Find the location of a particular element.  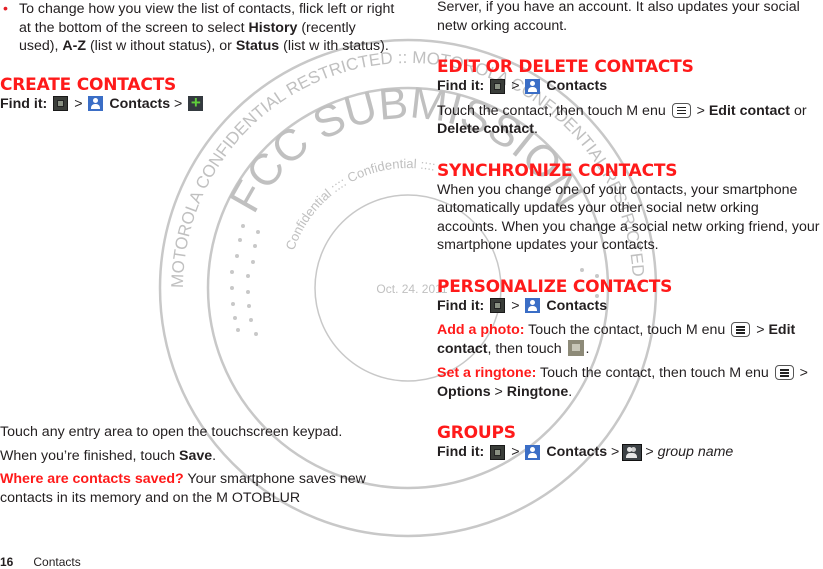

ringtone-label: Set a ringtone: is located at coordinates (487, 373).